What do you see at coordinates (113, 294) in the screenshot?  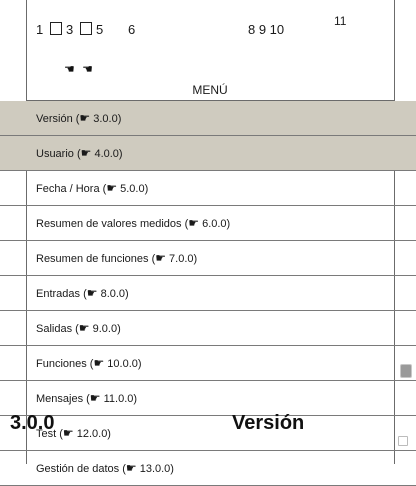 I see `menu-item-reference: 8.0.0)` at bounding box center [113, 294].